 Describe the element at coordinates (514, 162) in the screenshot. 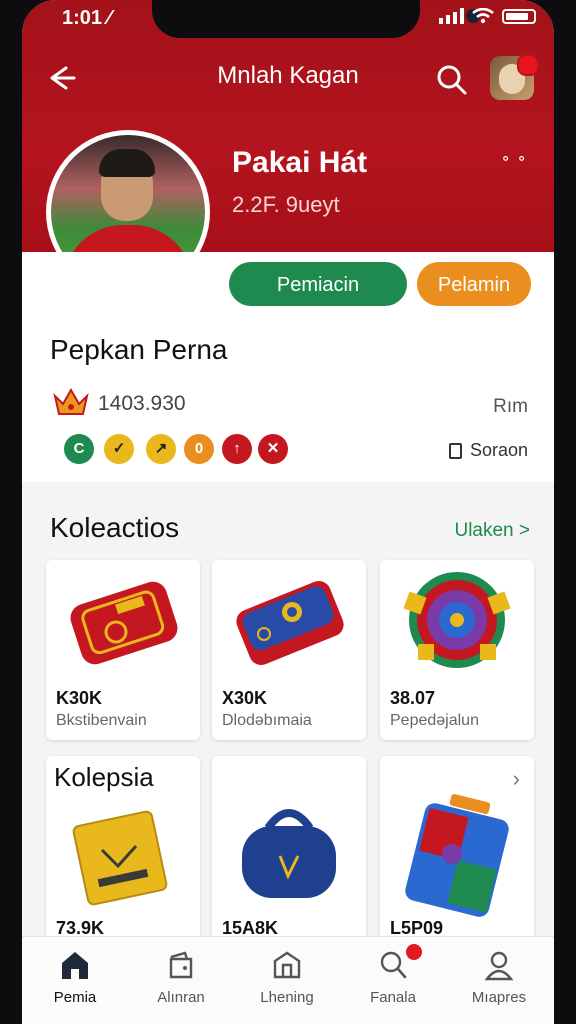

I see `more-options-icon: ᐤ ᐤ` at that location.